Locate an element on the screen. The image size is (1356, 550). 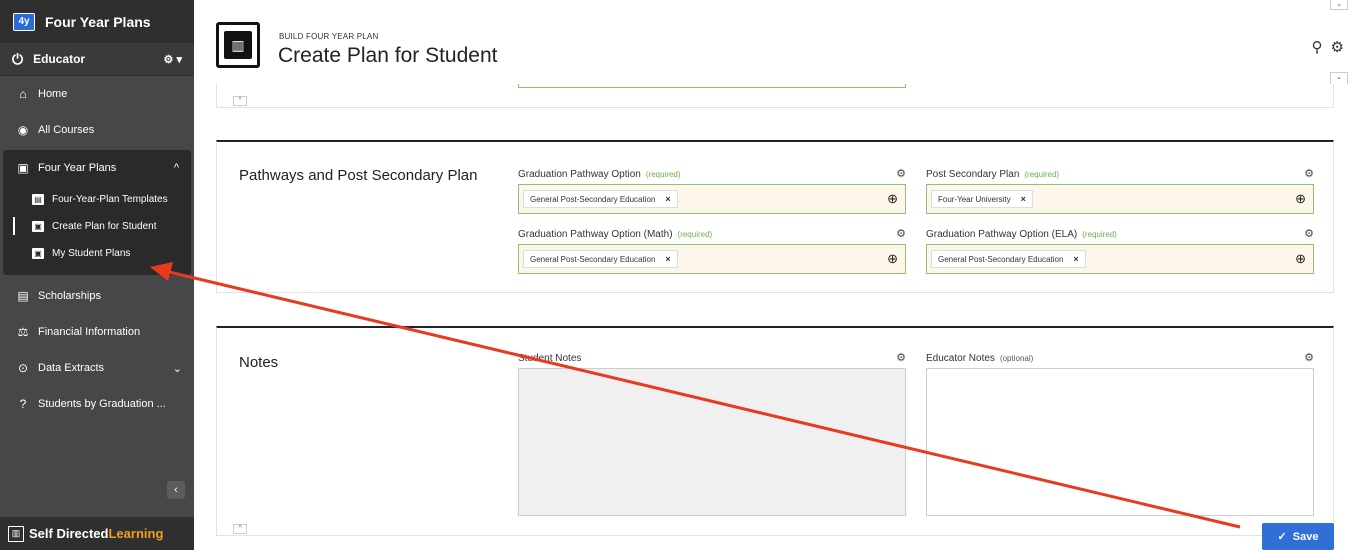
plan-map-icon: ▥ is located at coordinates (238, 45).